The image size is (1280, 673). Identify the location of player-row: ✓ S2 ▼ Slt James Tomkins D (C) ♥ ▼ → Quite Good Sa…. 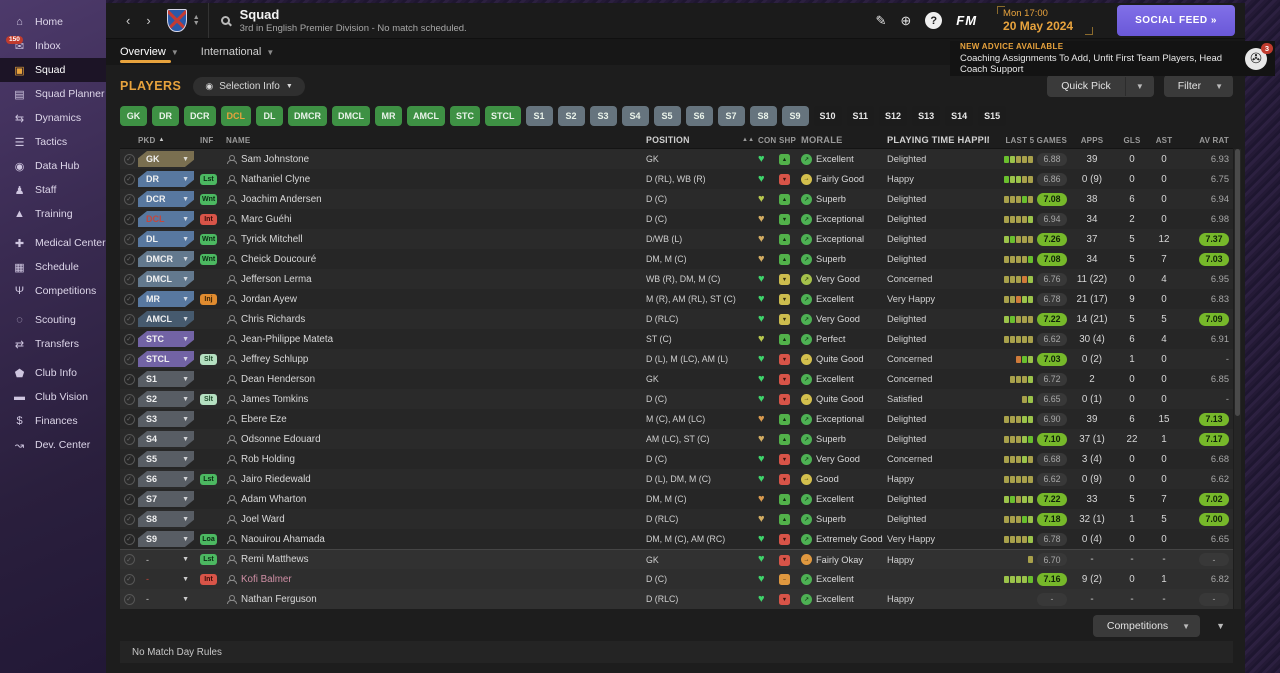
(676, 399).